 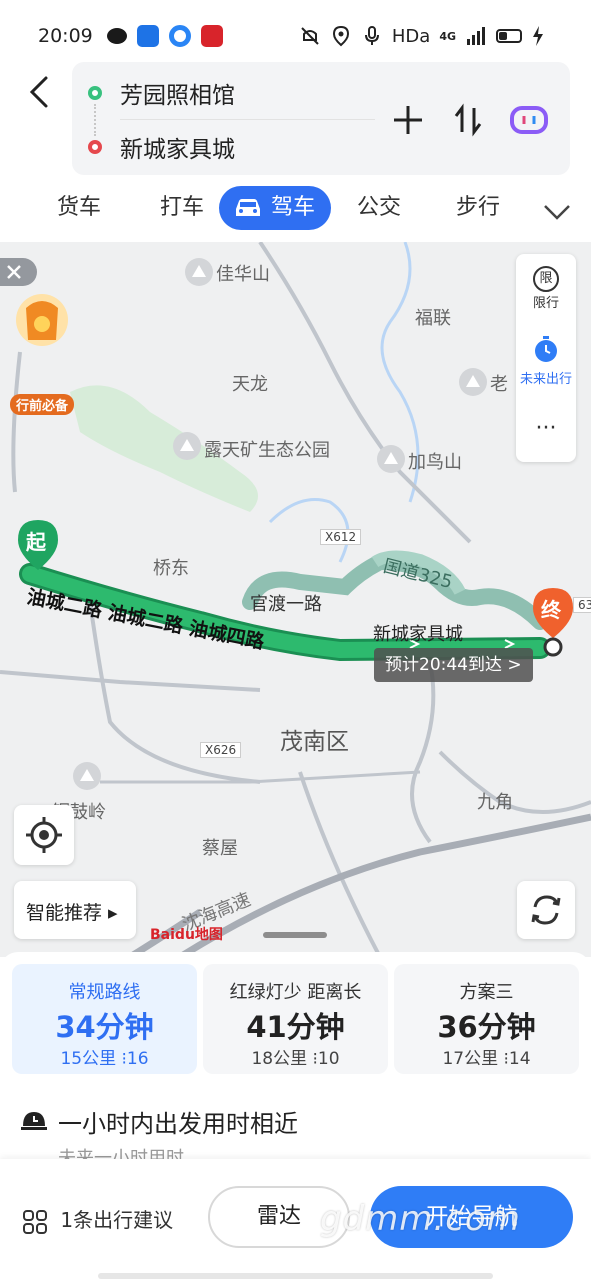 I want to click on battery-icon, so click(x=509, y=36).